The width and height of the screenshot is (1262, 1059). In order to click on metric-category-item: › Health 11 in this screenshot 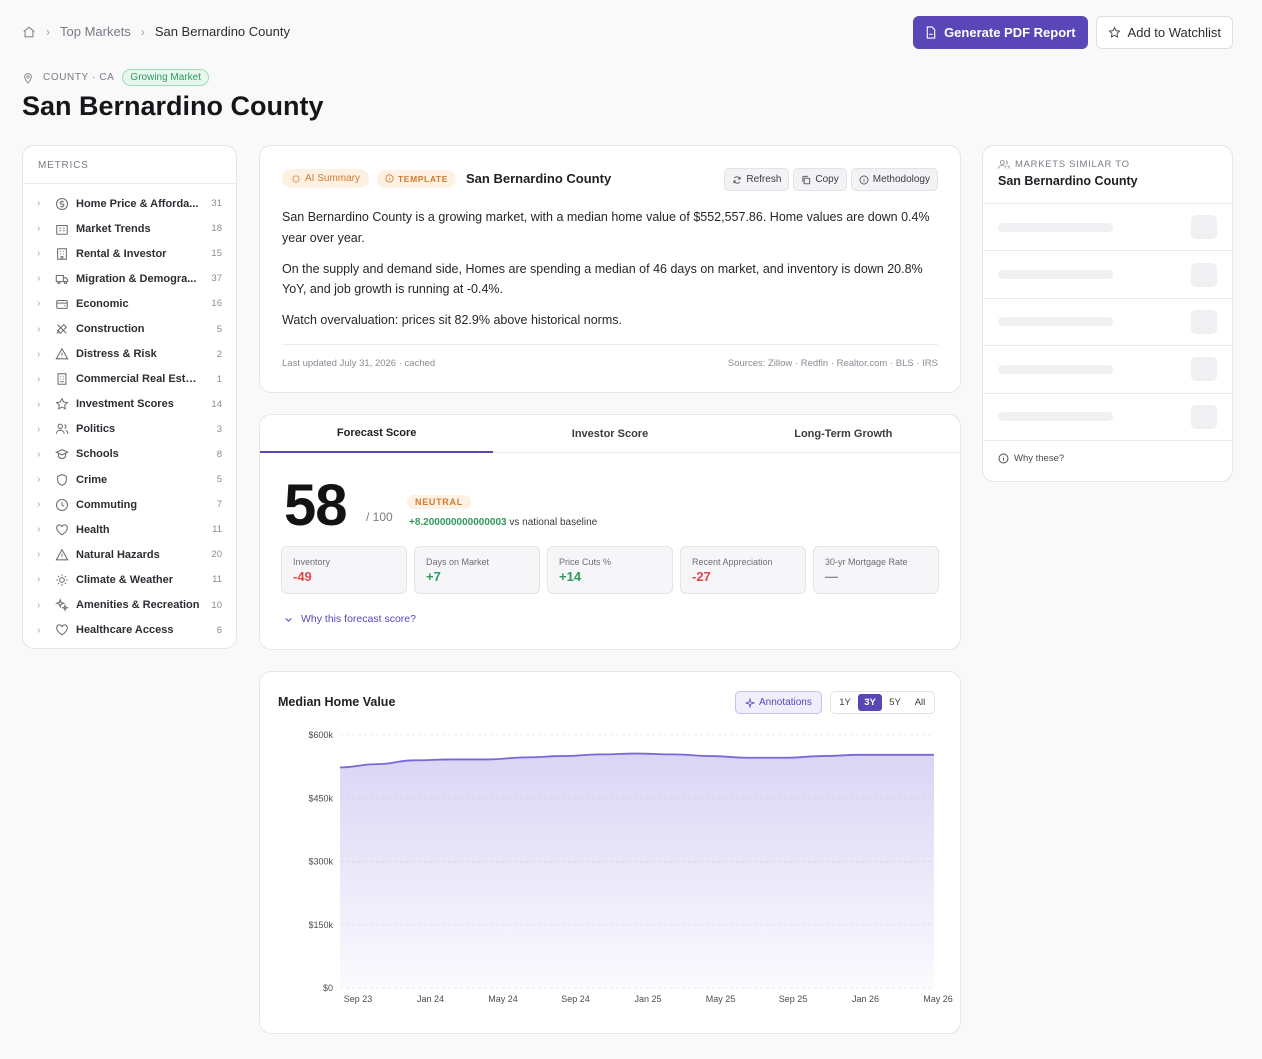, I will do `click(129, 529)`.